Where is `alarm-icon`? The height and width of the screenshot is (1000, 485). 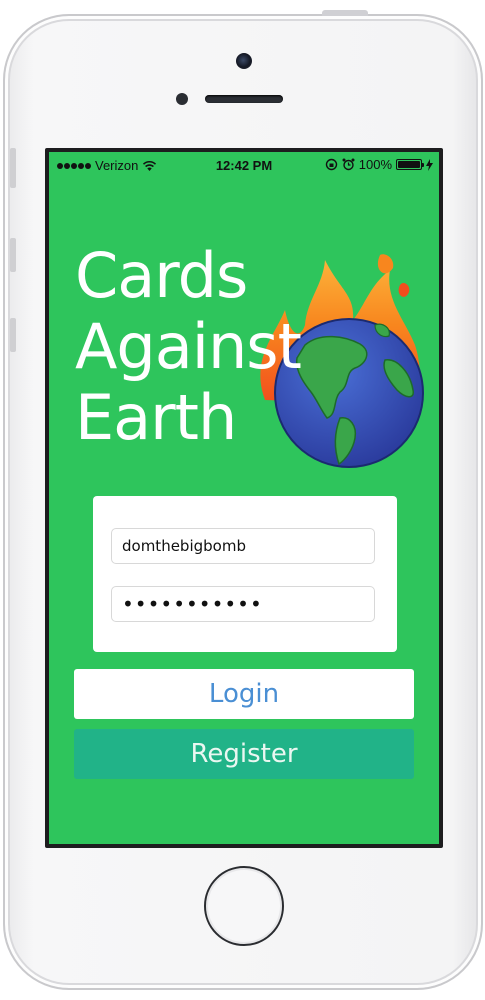
alarm-icon is located at coordinates (348, 164).